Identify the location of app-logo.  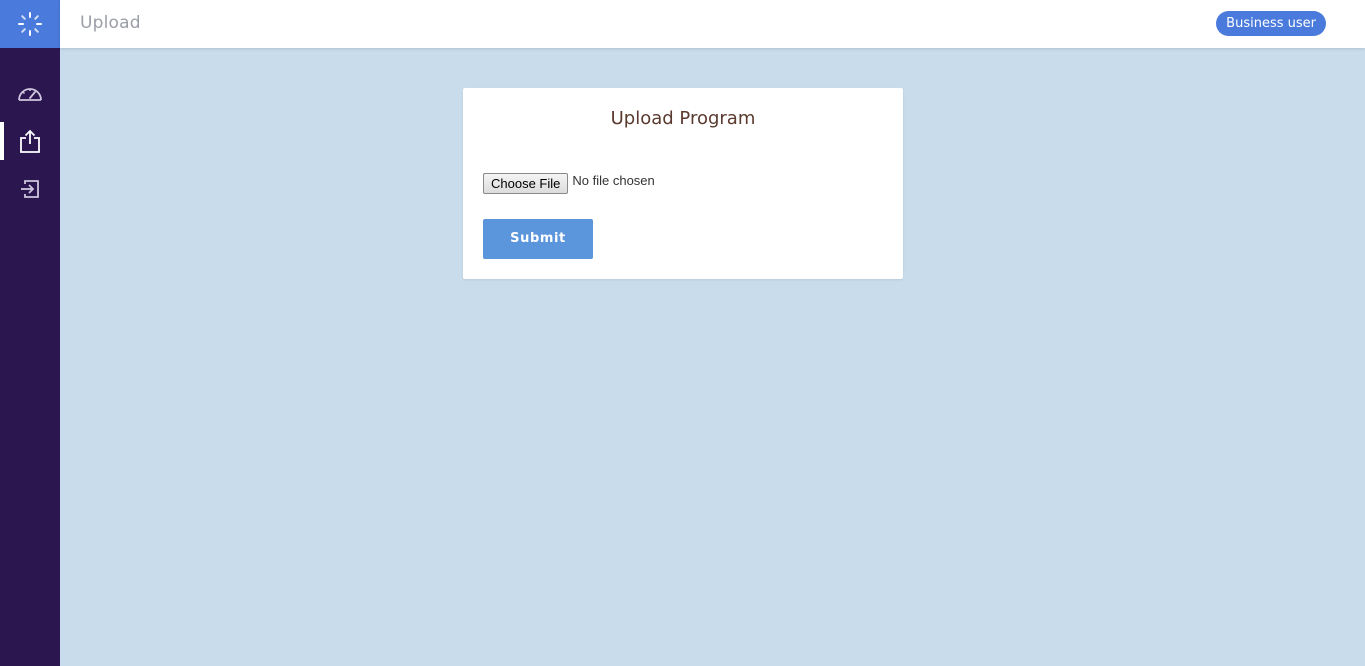
(30, 24).